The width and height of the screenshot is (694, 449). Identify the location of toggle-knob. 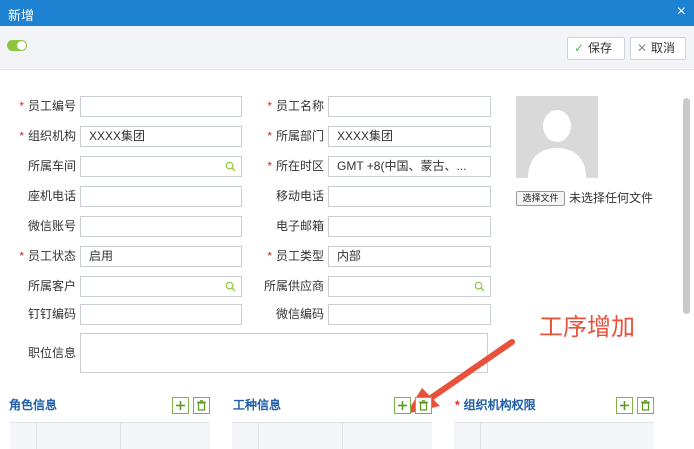
(21, 45).